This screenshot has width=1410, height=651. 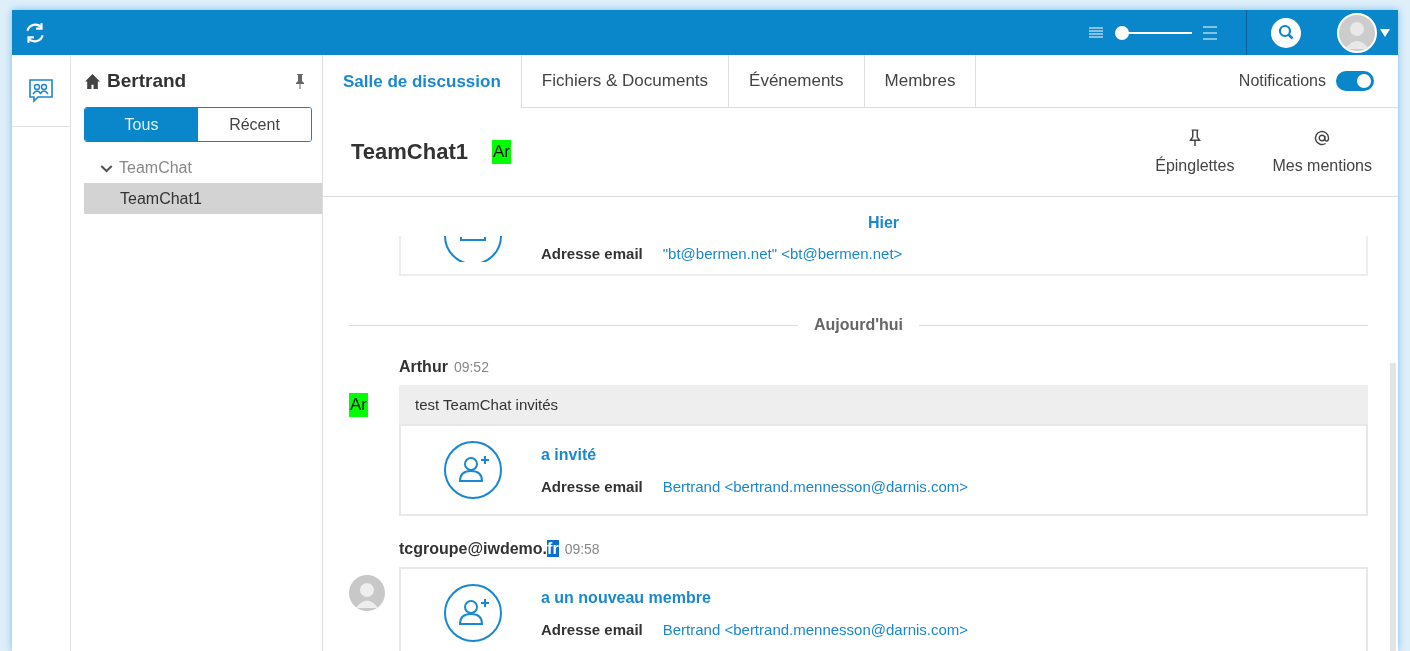 What do you see at coordinates (471, 367) in the screenshot?
I see `message-time: 09:52` at bounding box center [471, 367].